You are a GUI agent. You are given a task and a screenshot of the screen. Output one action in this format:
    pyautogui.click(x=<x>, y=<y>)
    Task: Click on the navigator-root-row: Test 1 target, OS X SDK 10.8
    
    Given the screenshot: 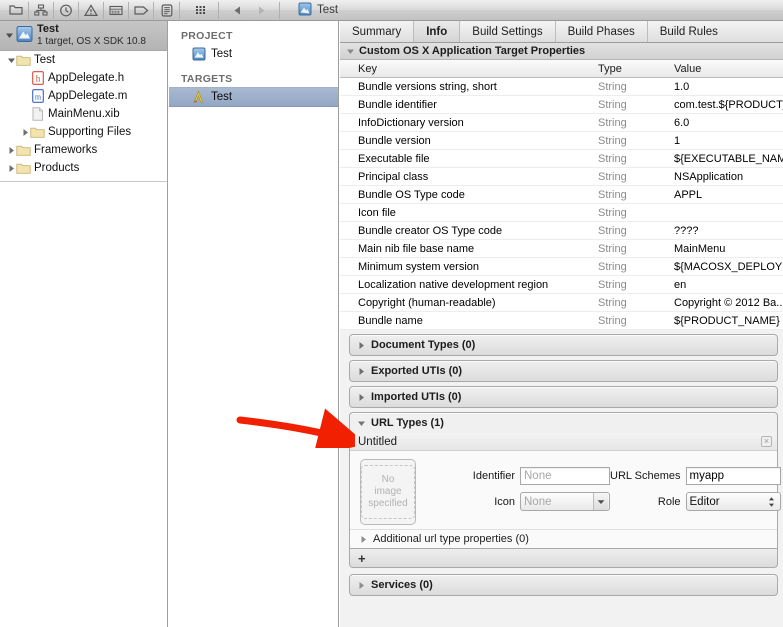 What is the action you would take?
    pyautogui.click(x=83, y=36)
    